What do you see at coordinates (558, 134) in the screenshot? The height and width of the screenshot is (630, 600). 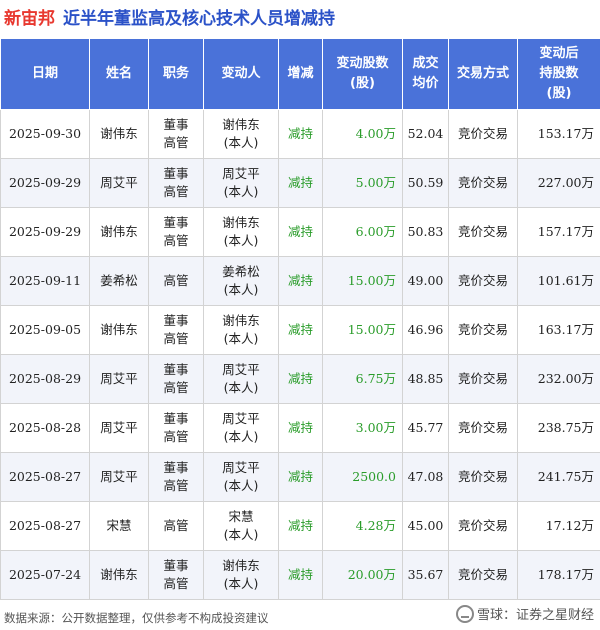 I see `shares-after-cell: 153.17万` at bounding box center [558, 134].